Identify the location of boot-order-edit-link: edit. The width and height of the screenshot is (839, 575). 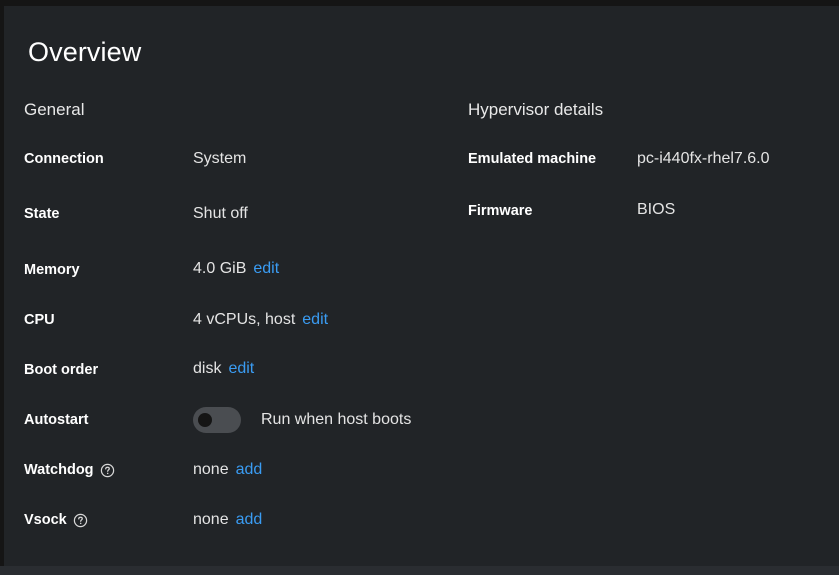
(241, 369).